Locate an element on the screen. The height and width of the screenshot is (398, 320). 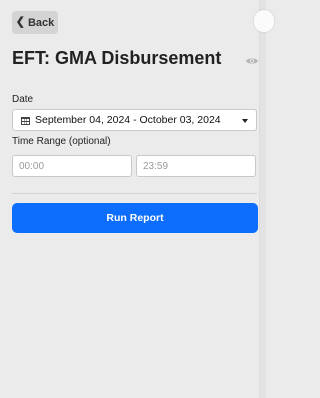
start-time-input is located at coordinates (72, 166).